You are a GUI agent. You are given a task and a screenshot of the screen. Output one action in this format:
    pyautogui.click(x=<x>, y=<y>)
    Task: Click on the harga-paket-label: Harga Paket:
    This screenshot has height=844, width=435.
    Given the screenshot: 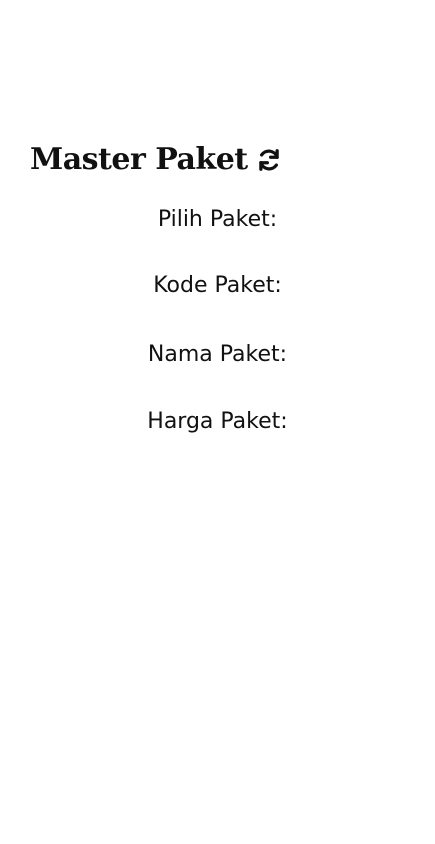 What is the action you would take?
    pyautogui.click(x=217, y=421)
    